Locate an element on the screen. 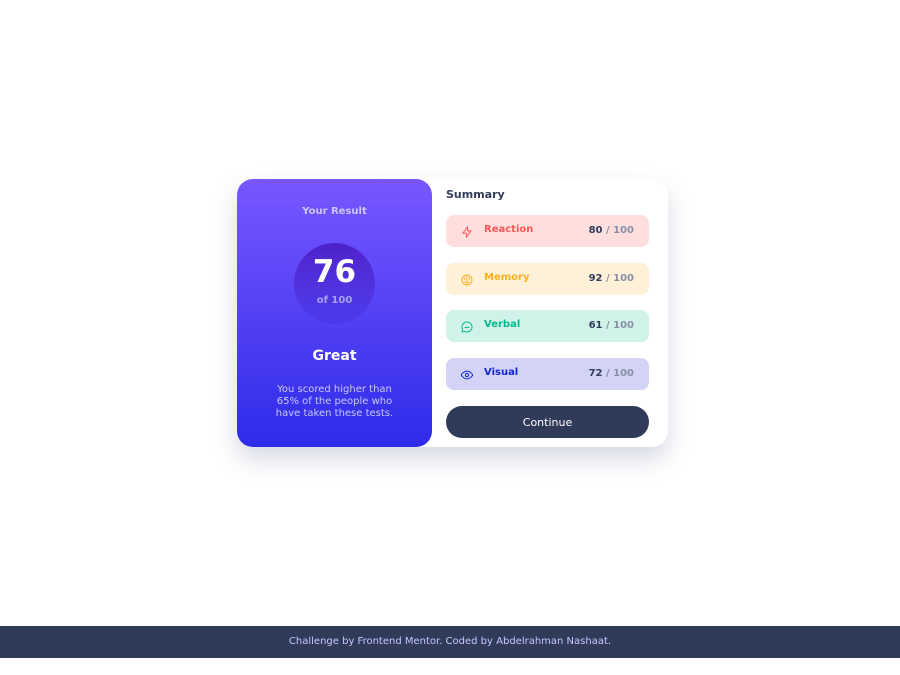  summary-row-label: Reaction is located at coordinates (509, 229).